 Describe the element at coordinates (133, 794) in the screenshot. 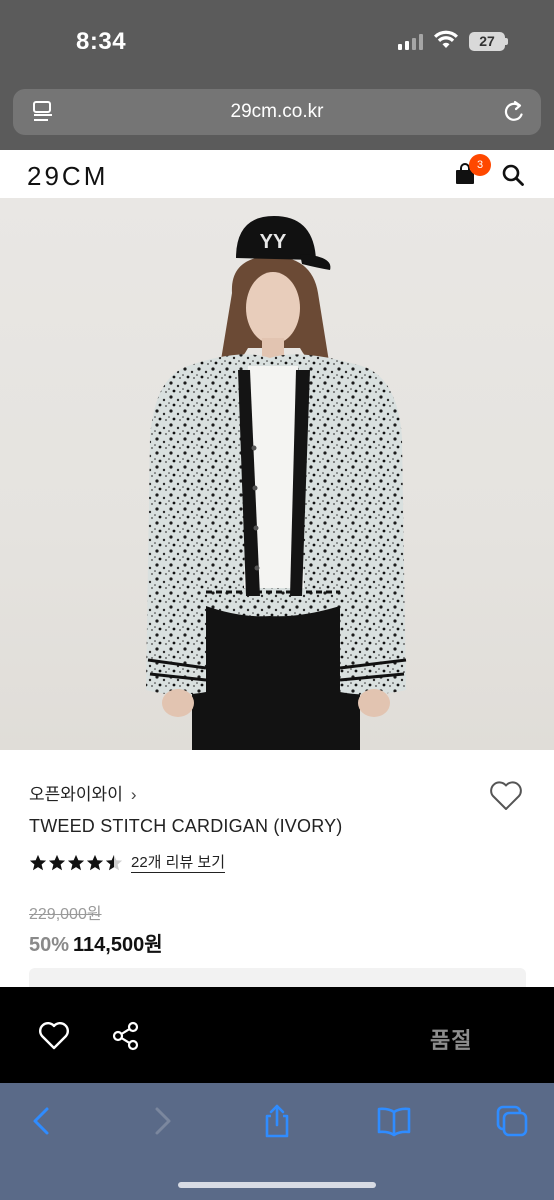

I see `chevron-right-icon: ›` at that location.